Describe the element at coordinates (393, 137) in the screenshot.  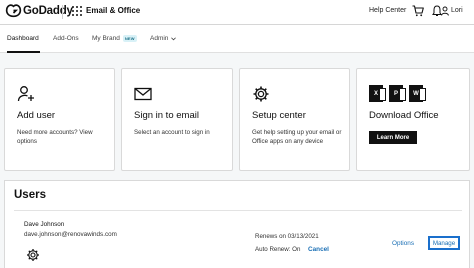
I see `learn-more-button: Learn More` at that location.